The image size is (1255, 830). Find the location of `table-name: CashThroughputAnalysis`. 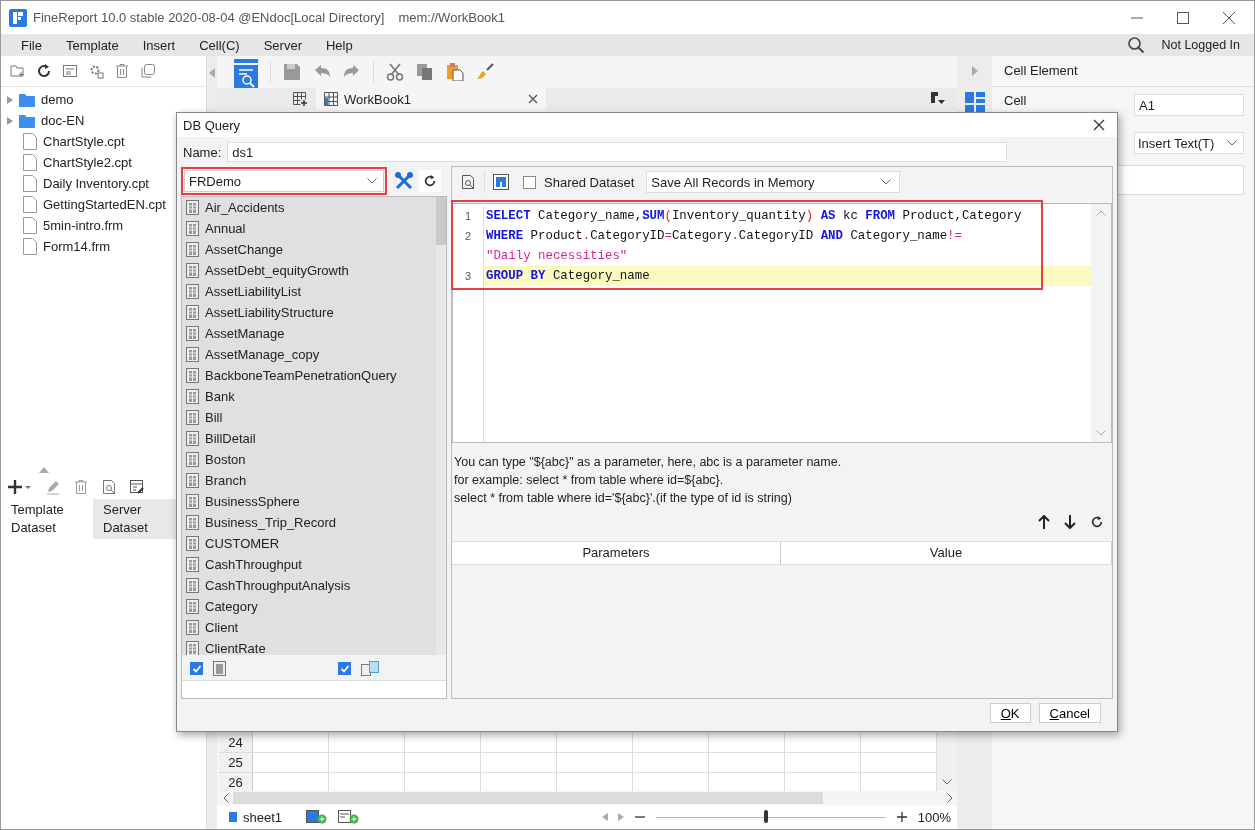

table-name: CashThroughputAnalysis is located at coordinates (278, 585).